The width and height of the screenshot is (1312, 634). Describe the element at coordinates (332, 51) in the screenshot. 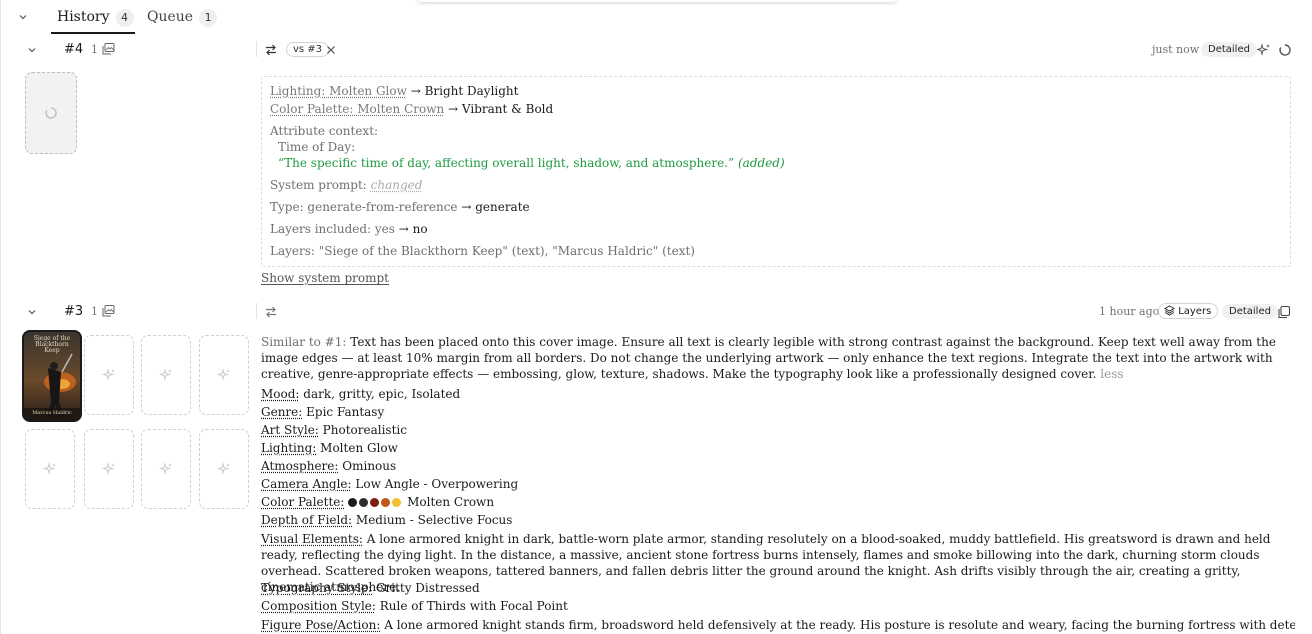

I see `clear-compare-icon` at that location.